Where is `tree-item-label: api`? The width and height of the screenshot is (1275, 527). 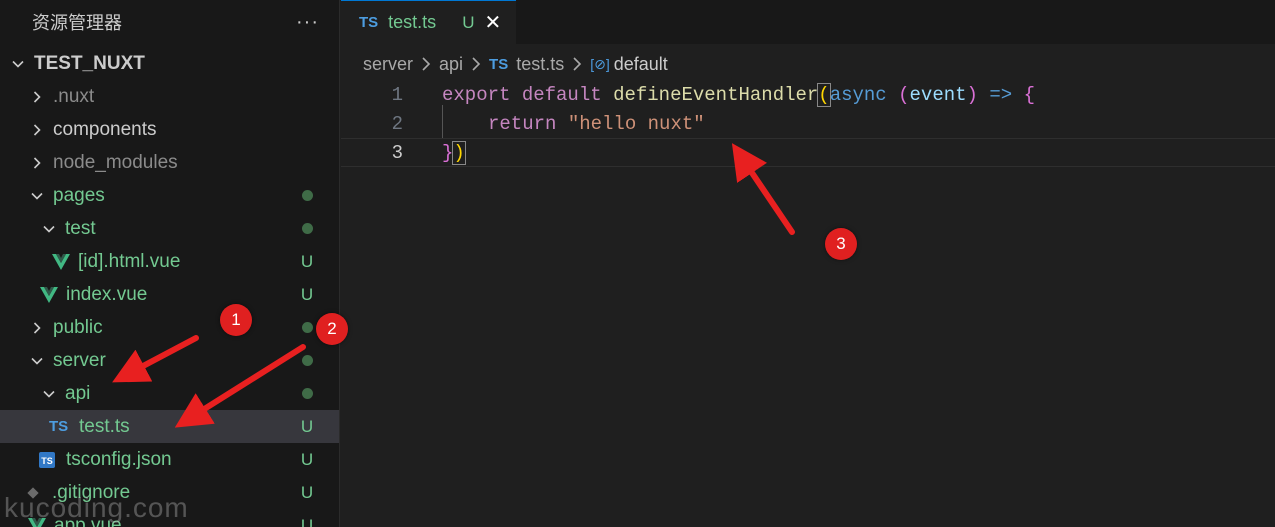 tree-item-label: api is located at coordinates (78, 393).